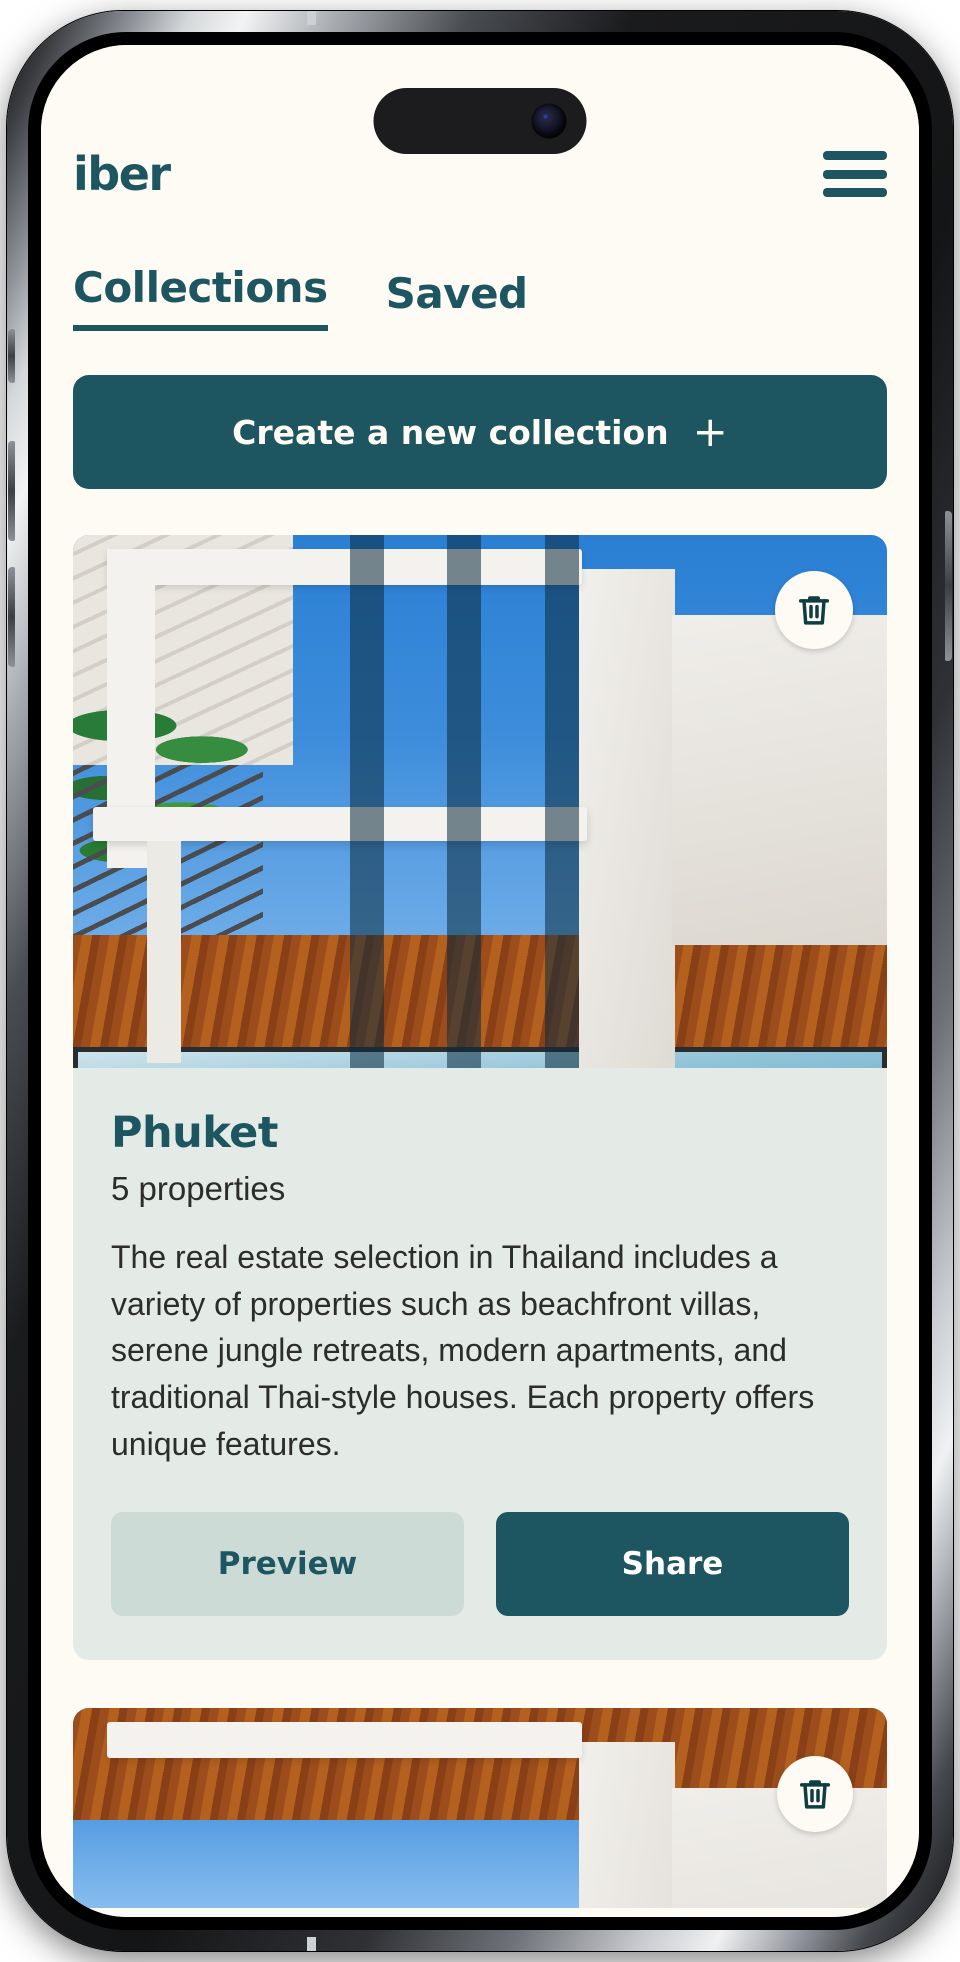 The width and height of the screenshot is (960, 1962). What do you see at coordinates (200, 297) in the screenshot?
I see `tab-collections: Collections` at bounding box center [200, 297].